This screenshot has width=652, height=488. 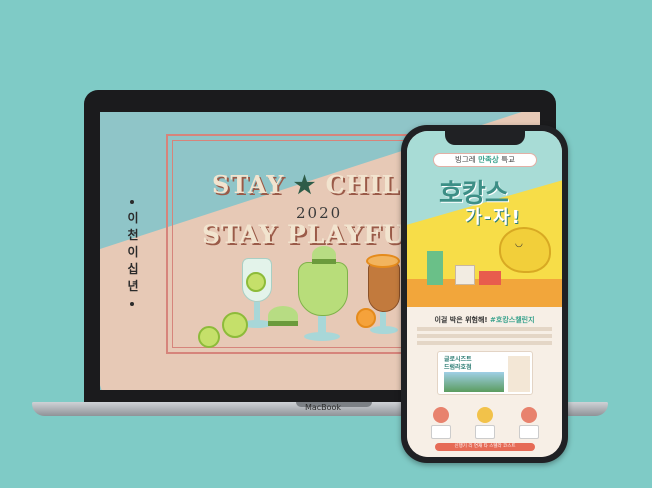 I want to click on vertical-text: 이 천 이 십 년, so click(x=133, y=252).